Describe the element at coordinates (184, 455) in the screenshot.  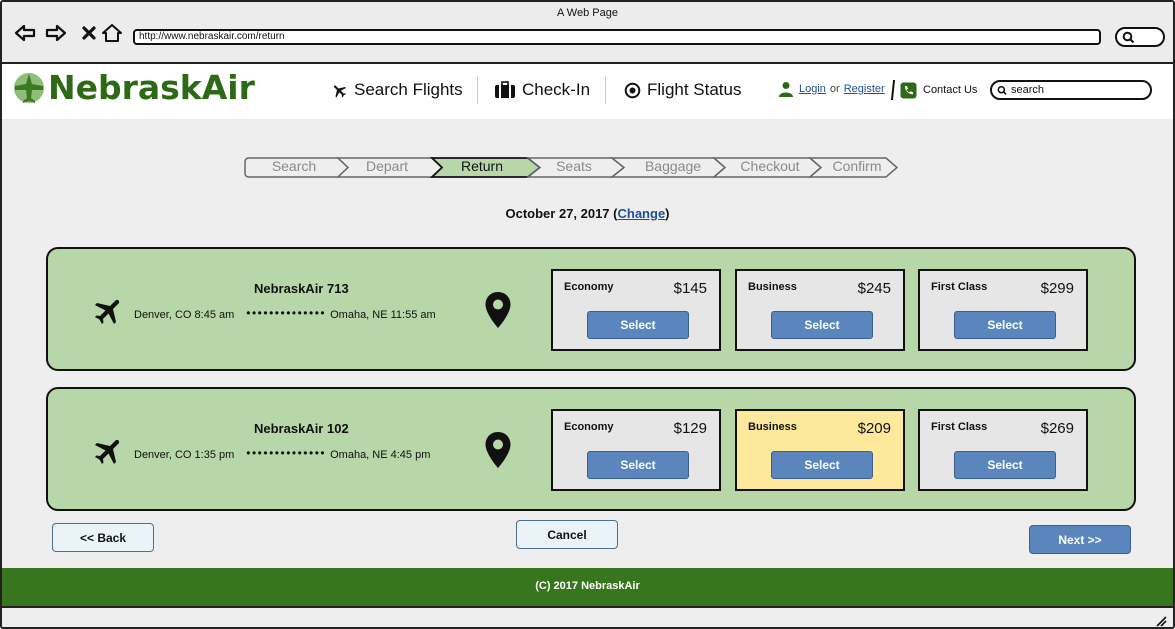
I see `departure-info: Denver, CO 1:35 pm` at that location.